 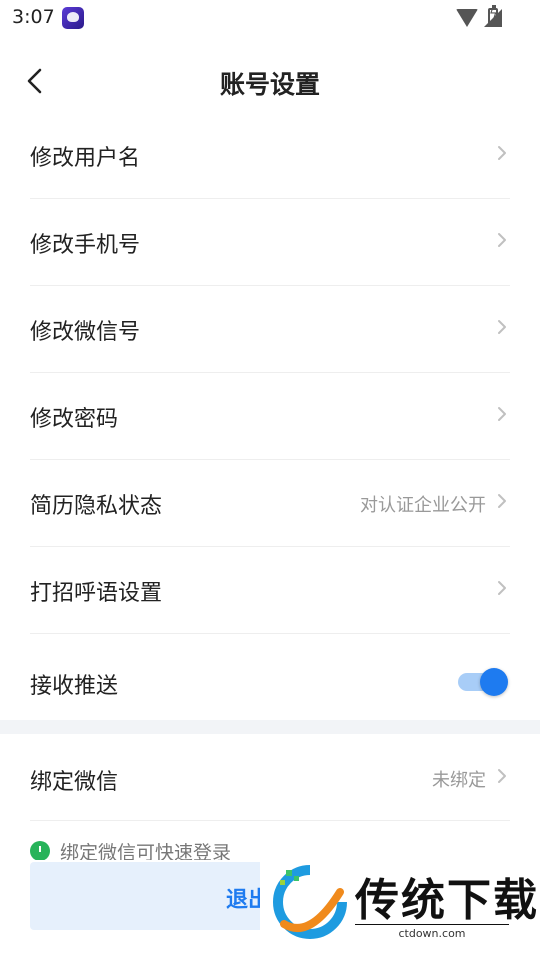 What do you see at coordinates (270, 155) in the screenshot?
I see `settings-item-username: 修改用户名` at bounding box center [270, 155].